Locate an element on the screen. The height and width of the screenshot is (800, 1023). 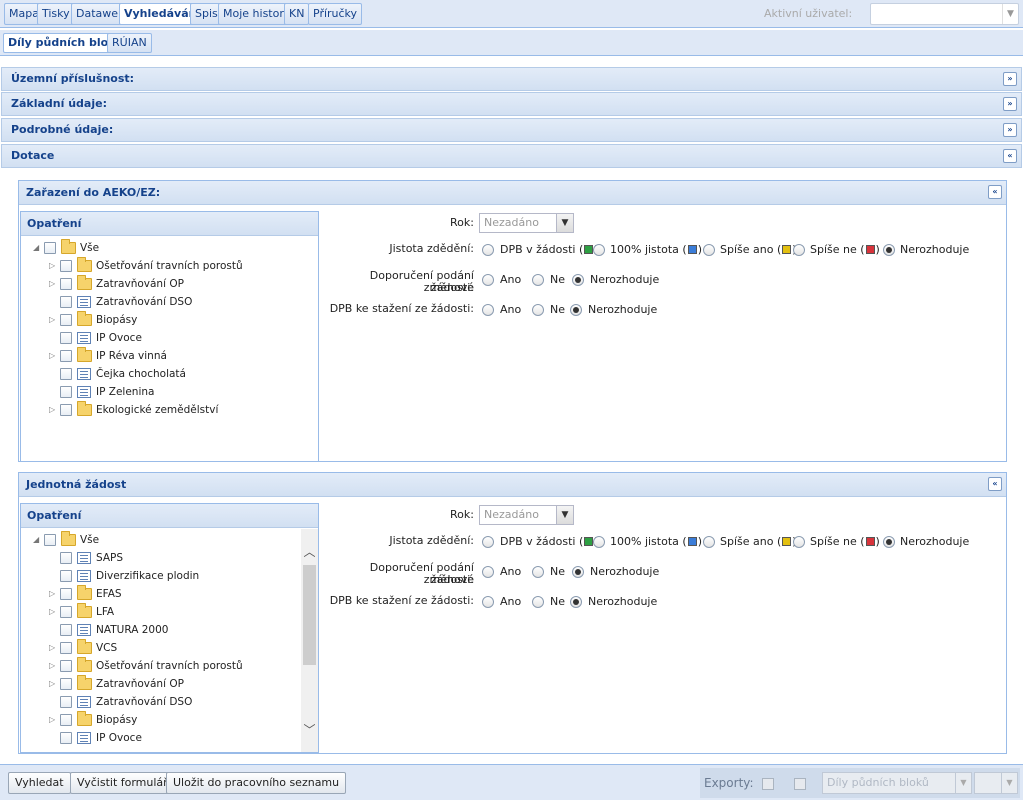
export-format-combo: ▼ is located at coordinates (996, 783).